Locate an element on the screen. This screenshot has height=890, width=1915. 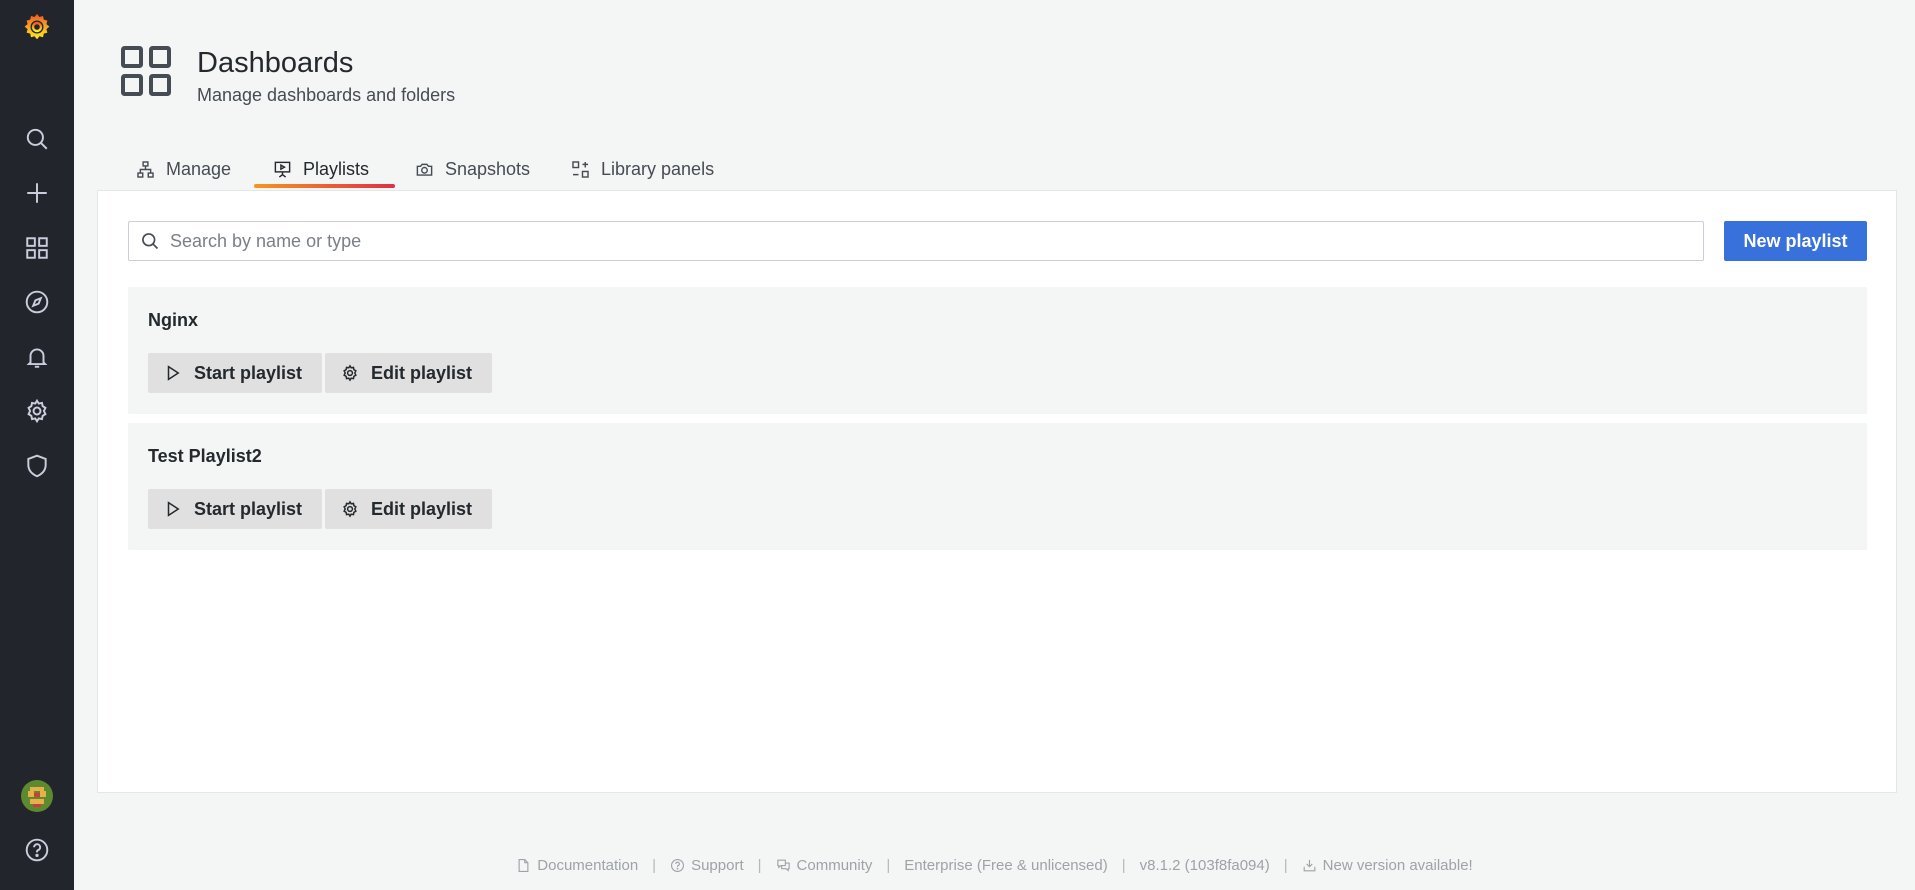
document-icon is located at coordinates (523, 865).